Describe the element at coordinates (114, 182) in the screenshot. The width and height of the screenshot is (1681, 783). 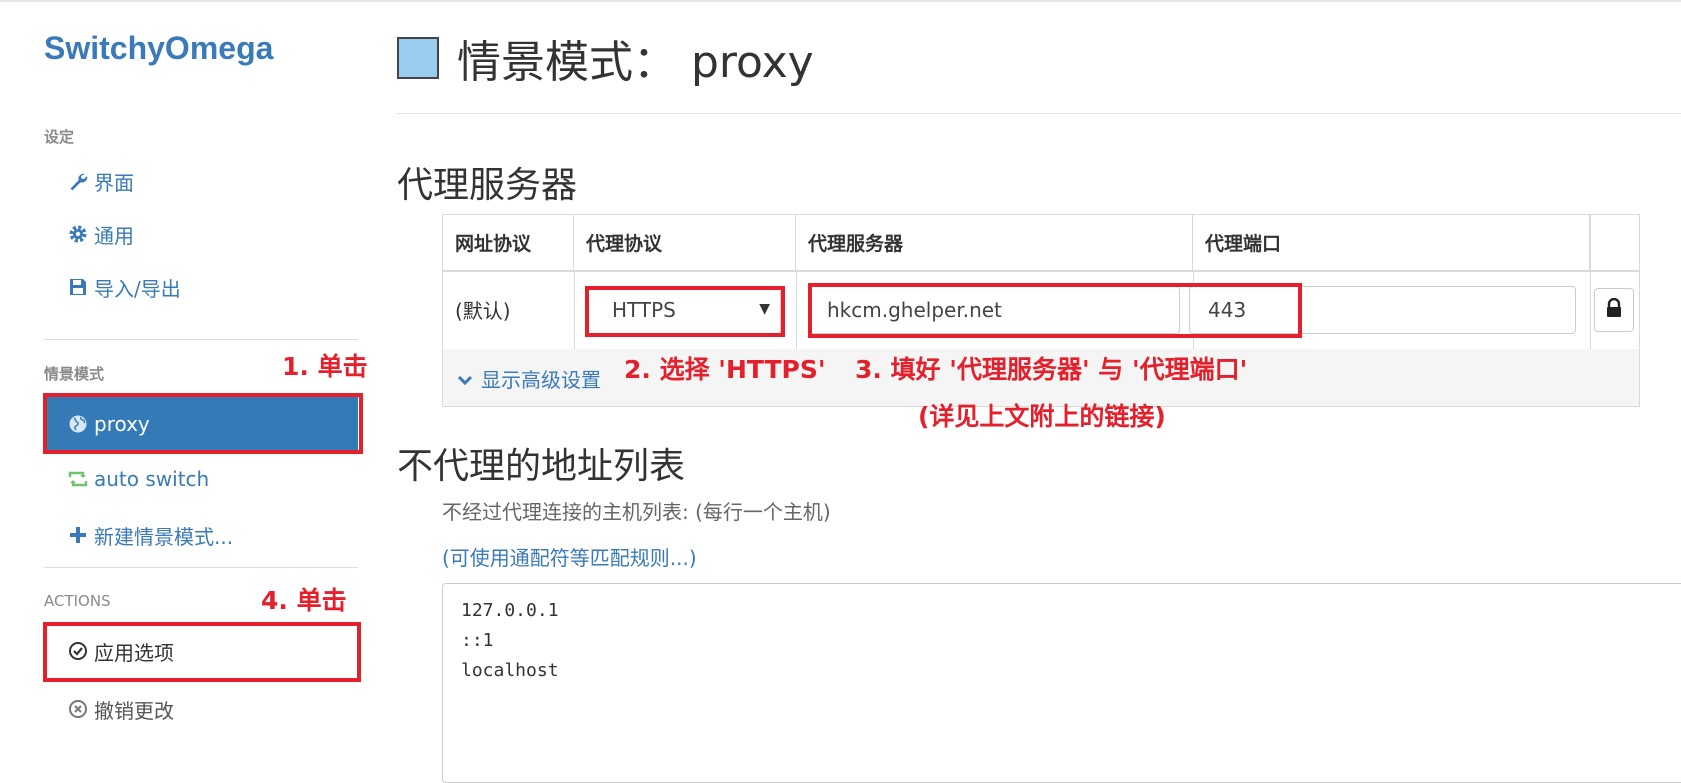
I see `sidebar-item-label: 界面` at that location.